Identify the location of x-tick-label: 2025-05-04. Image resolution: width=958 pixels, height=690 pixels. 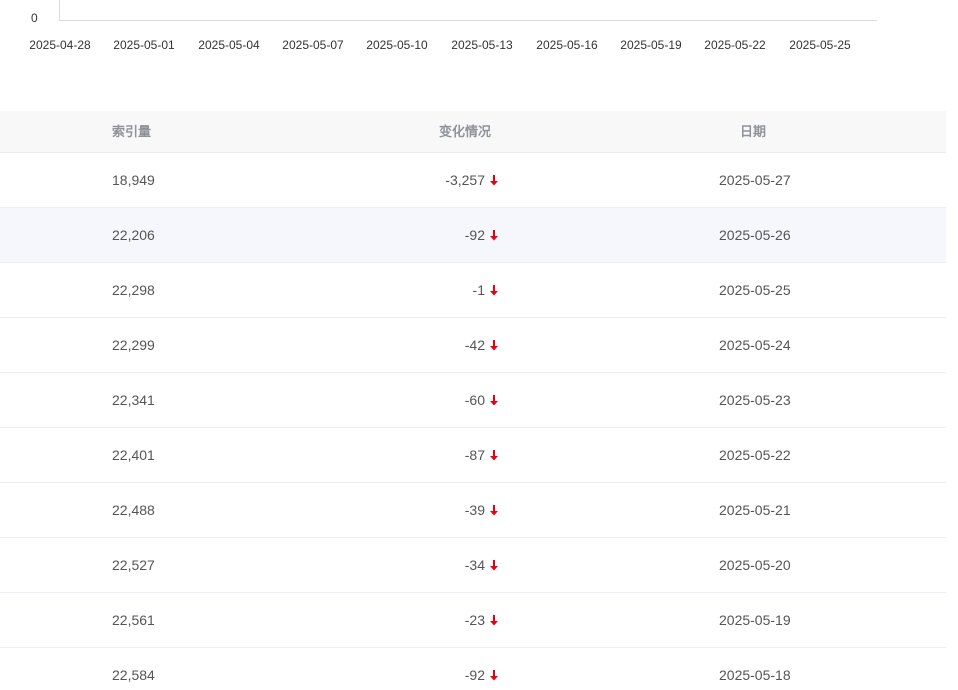
(229, 45).